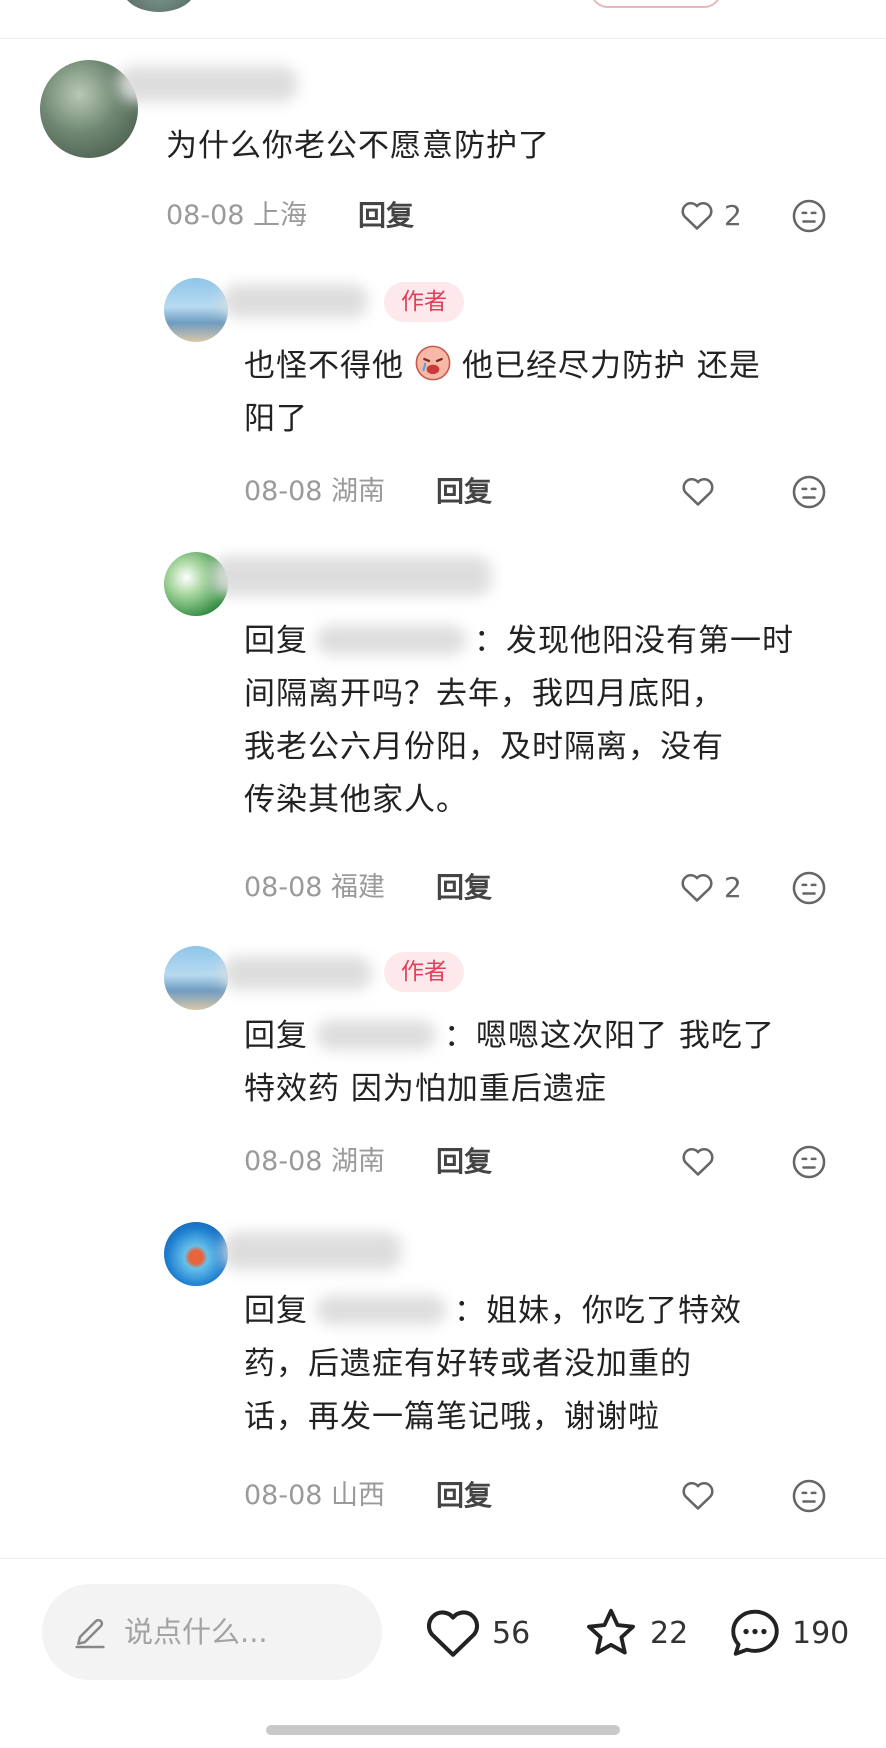  I want to click on comment-text-part: 阳了, so click(276, 419).